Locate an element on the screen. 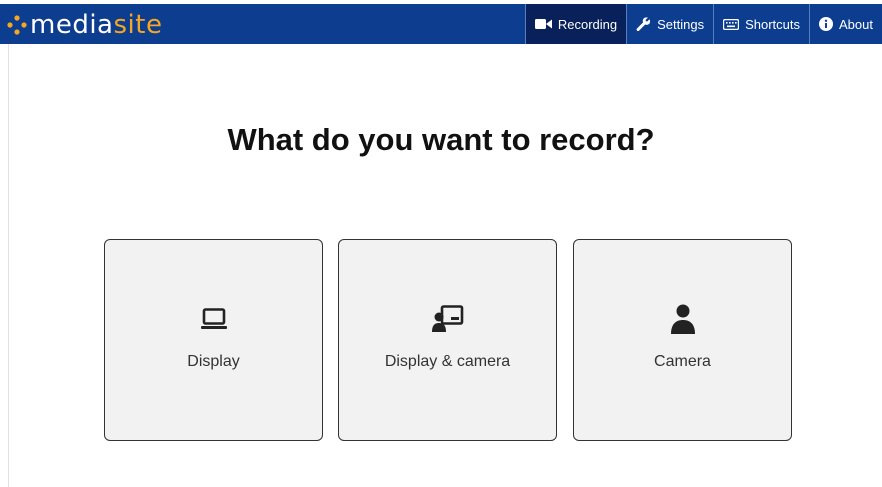  logo-text-part1: media is located at coordinates (72, 25).